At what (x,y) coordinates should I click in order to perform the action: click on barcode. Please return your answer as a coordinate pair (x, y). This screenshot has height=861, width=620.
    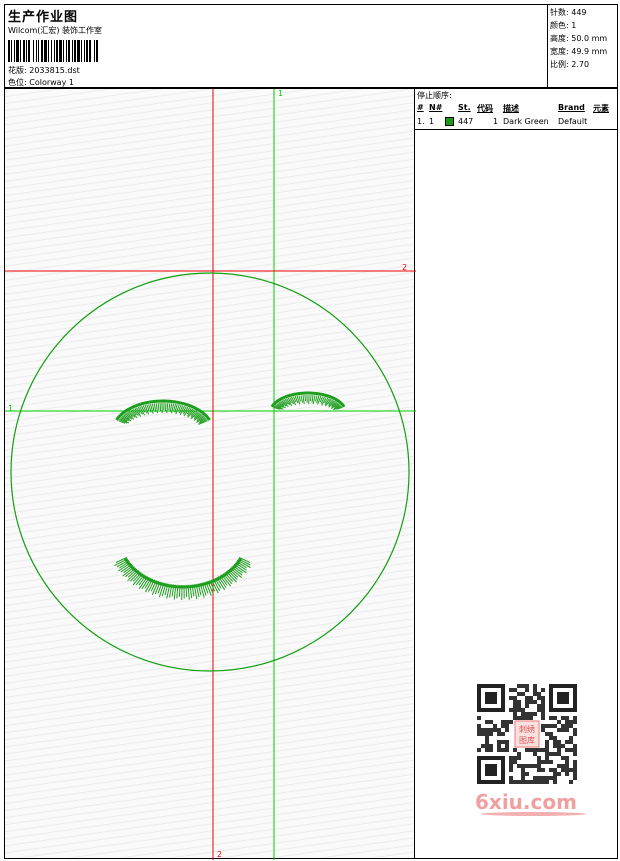
    Looking at the image, I should click on (78, 51).